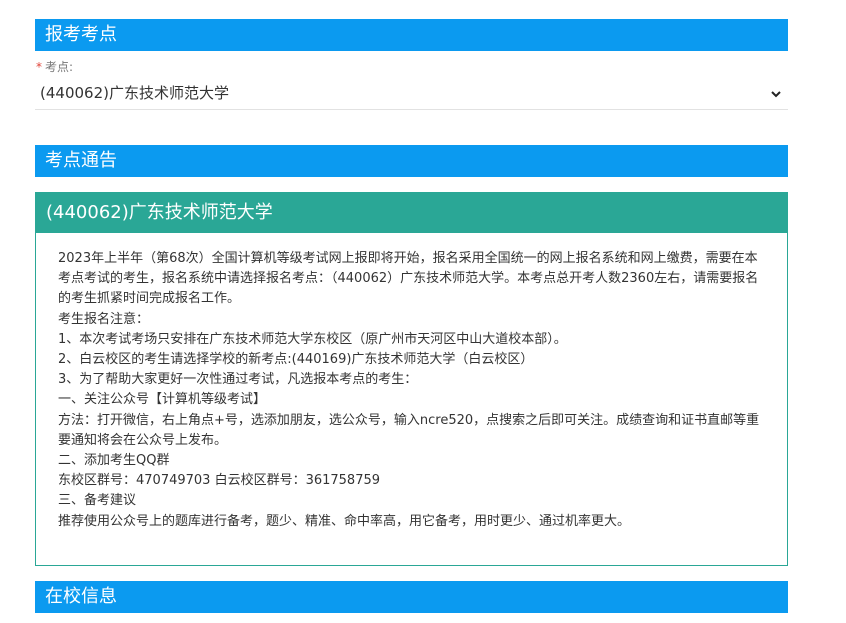 The image size is (846, 623). I want to click on notice-title: (440062)广东技术师范大学, so click(411, 213).